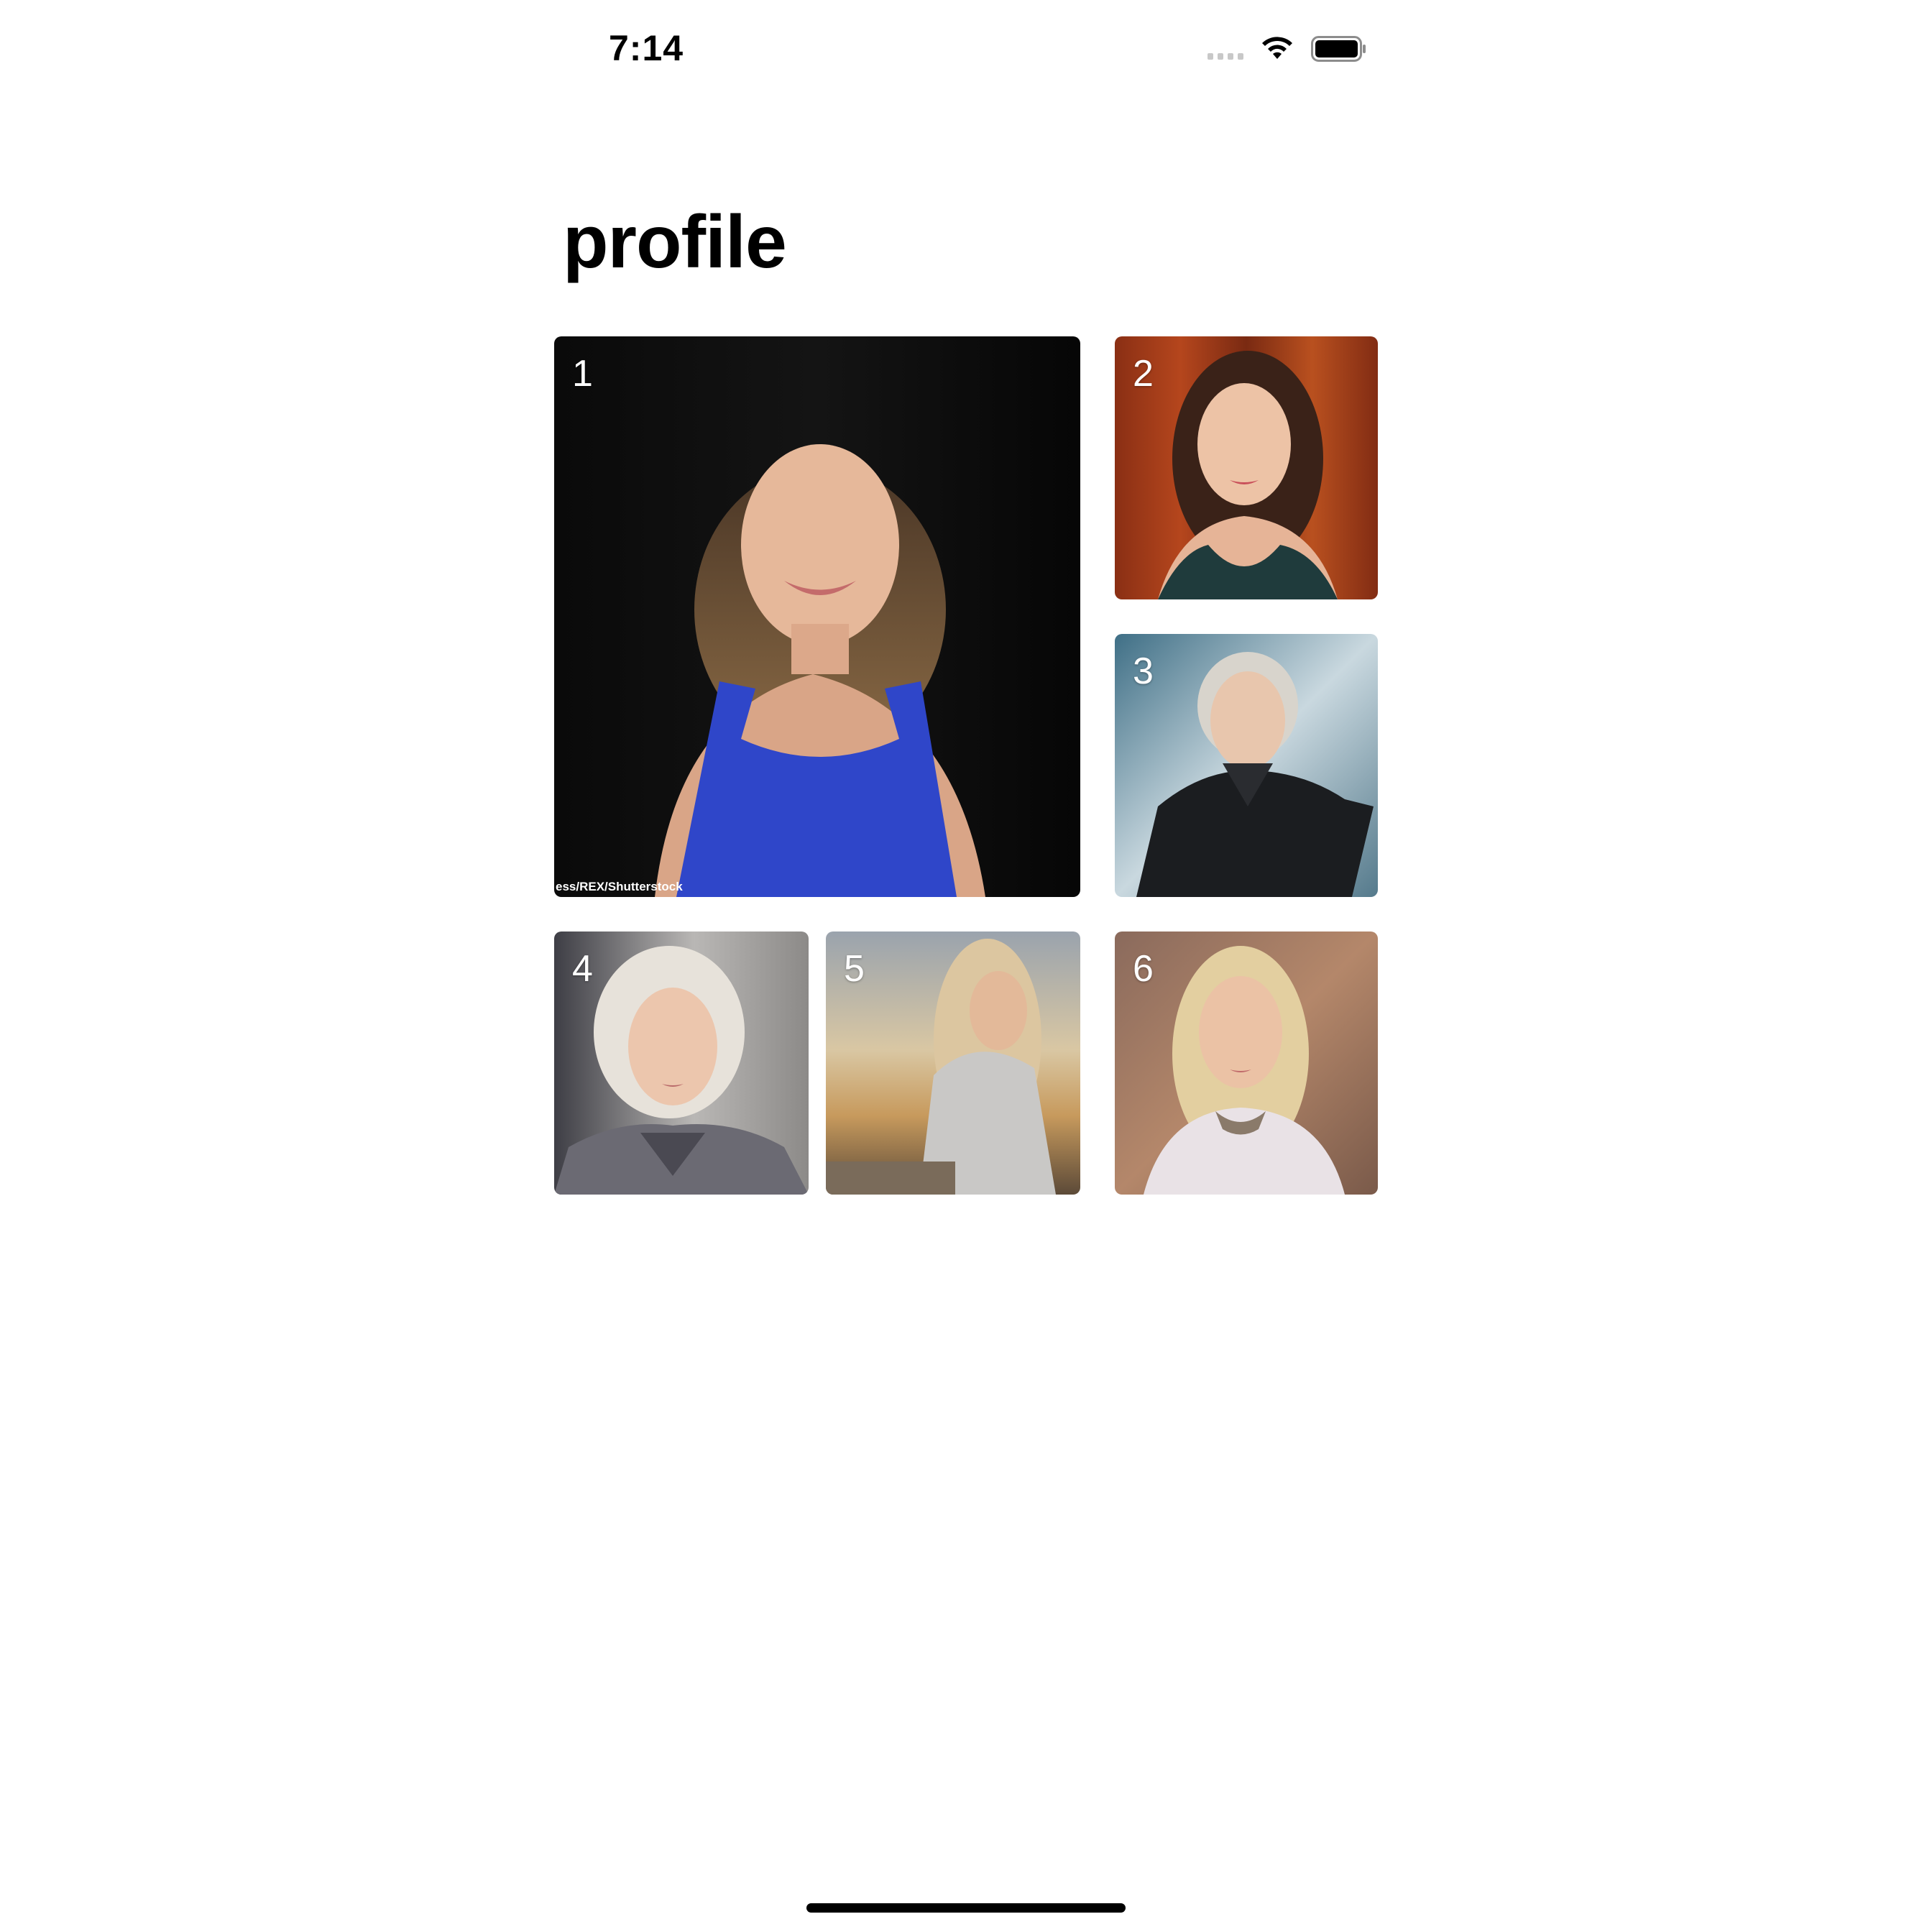 Image resolution: width=1932 pixels, height=1932 pixels. I want to click on profile-photo-1: 1 ess/REX/Shutterstock, so click(817, 616).